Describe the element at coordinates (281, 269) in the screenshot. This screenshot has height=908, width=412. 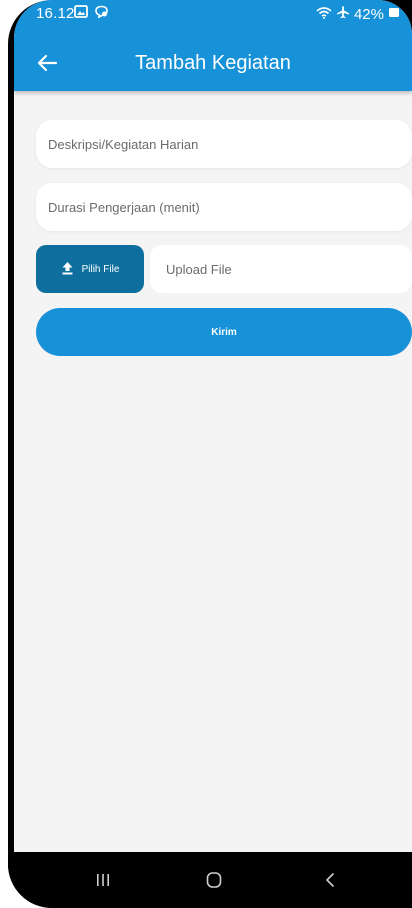
I see `upload-file-field: Upload File` at that location.